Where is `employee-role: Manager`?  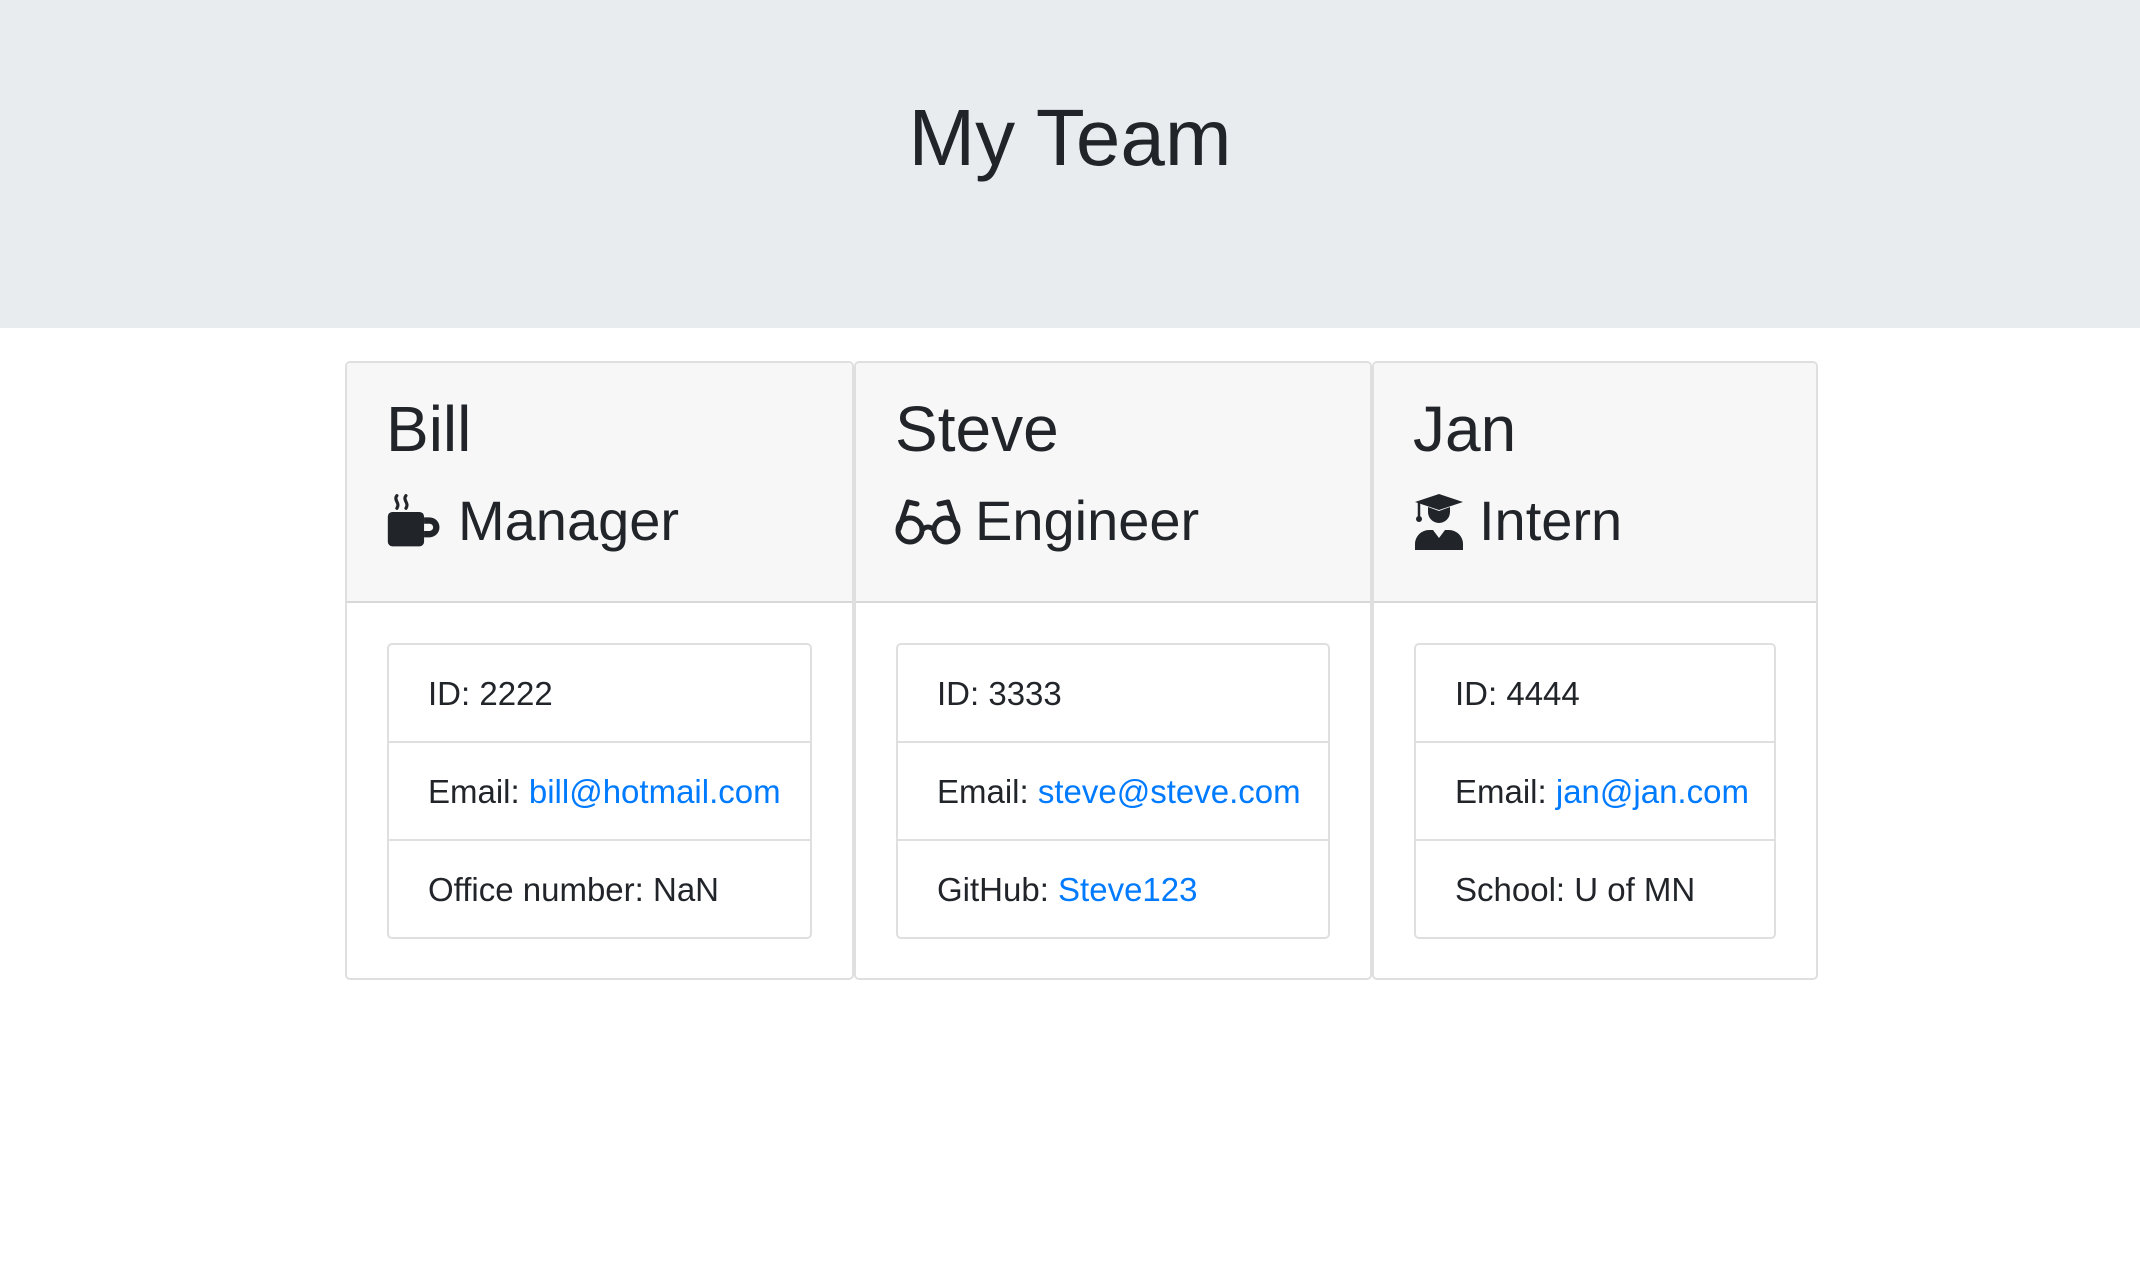 employee-role: Manager is located at coordinates (532, 521).